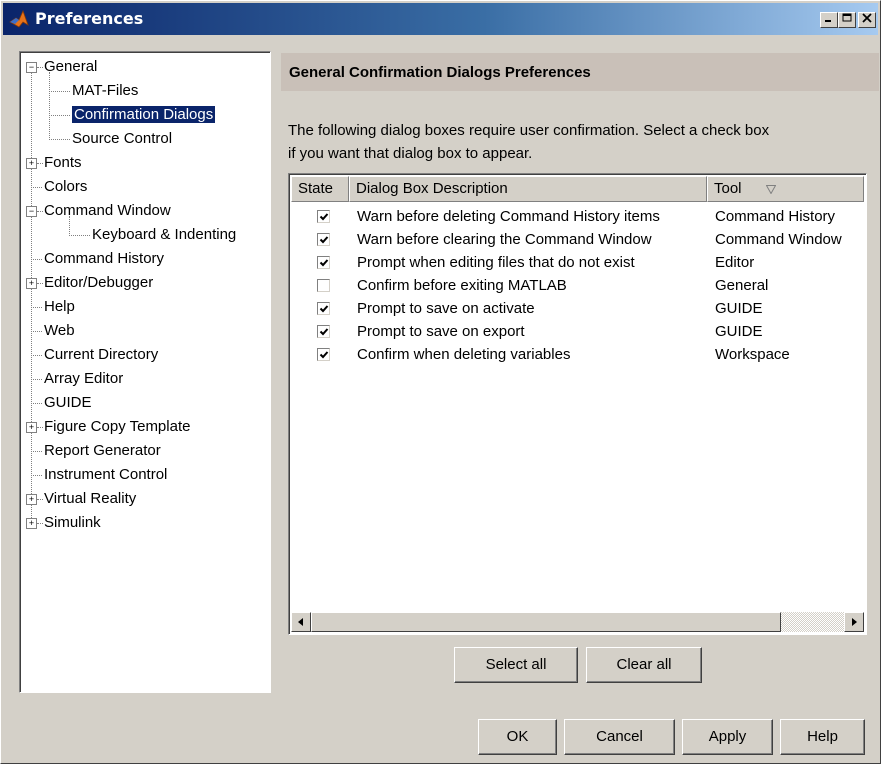  I want to click on tree-item-source-control: Source Control, so click(122, 139).